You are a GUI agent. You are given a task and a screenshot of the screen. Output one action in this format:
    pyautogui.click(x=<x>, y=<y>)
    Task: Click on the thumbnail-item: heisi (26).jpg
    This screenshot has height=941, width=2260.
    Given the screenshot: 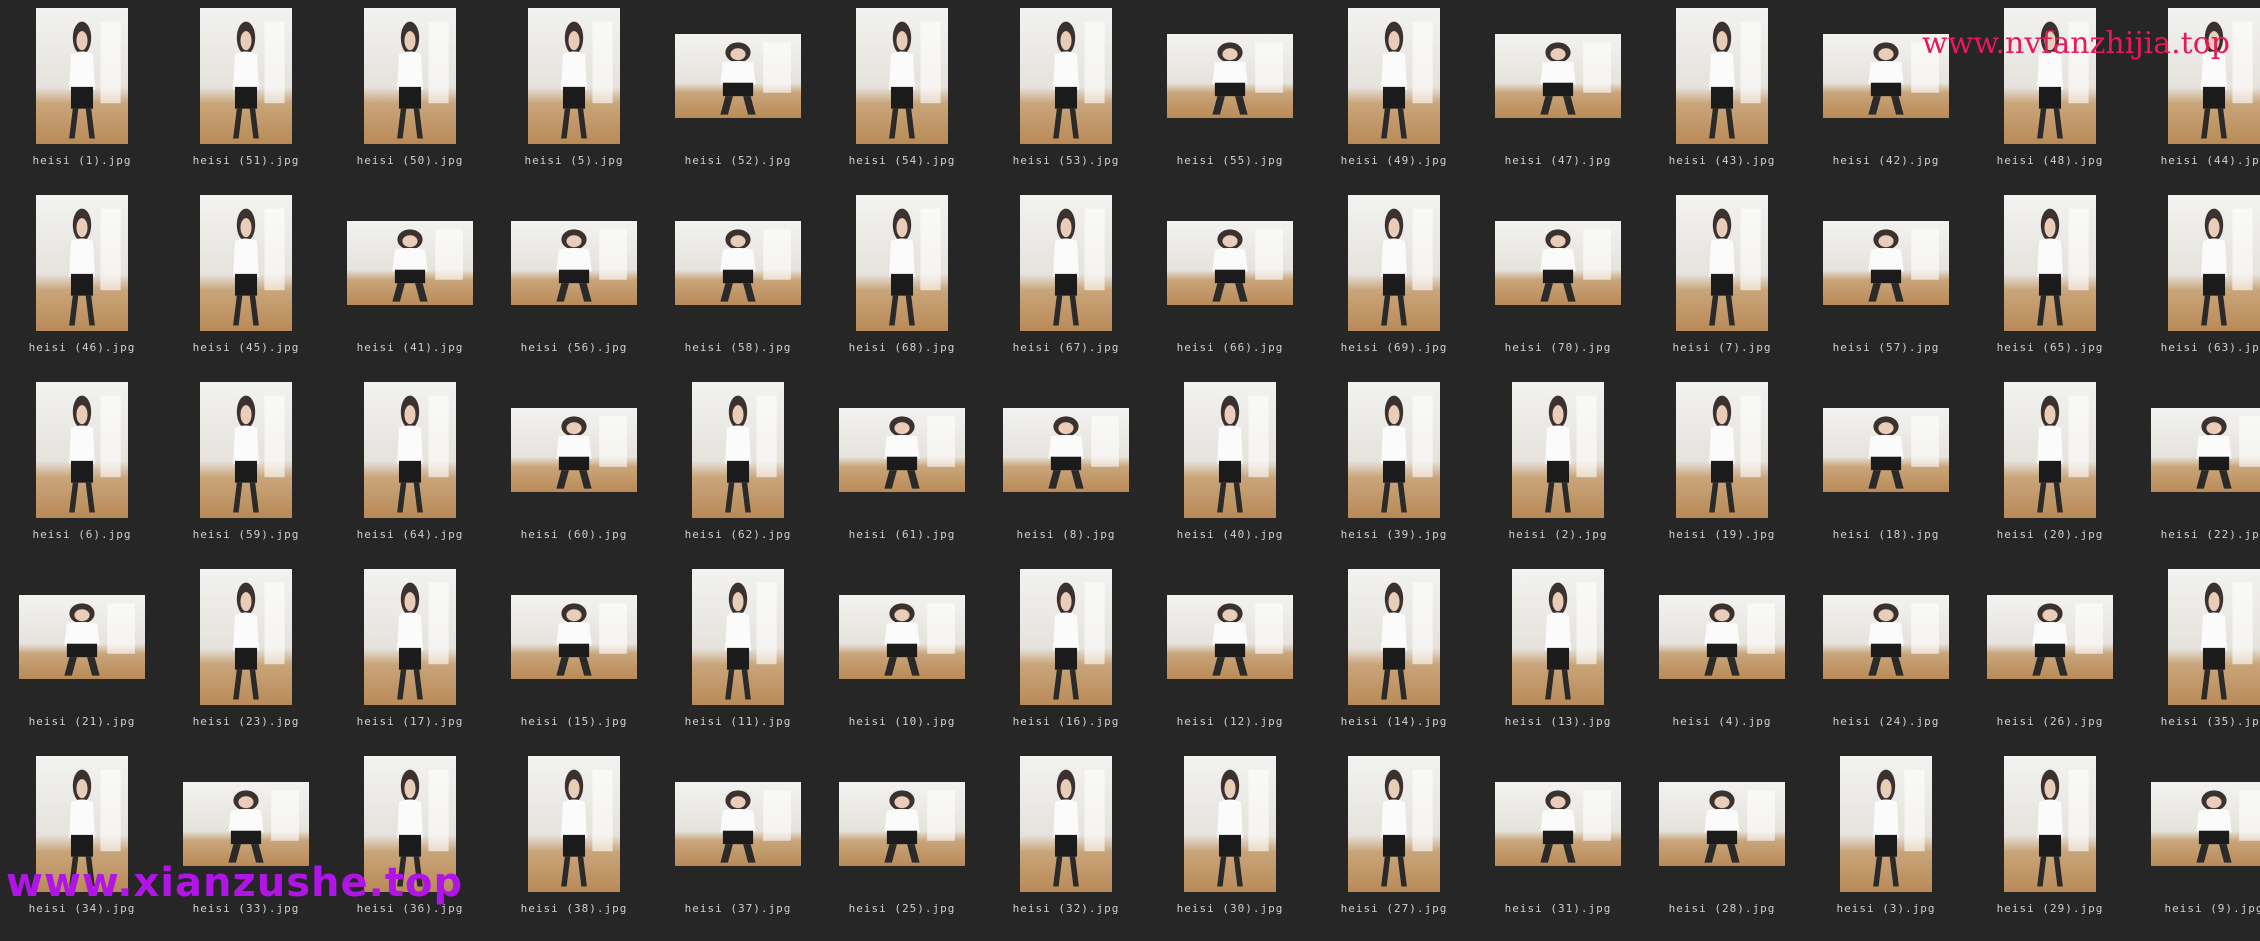 What is the action you would take?
    pyautogui.click(x=2050, y=660)
    